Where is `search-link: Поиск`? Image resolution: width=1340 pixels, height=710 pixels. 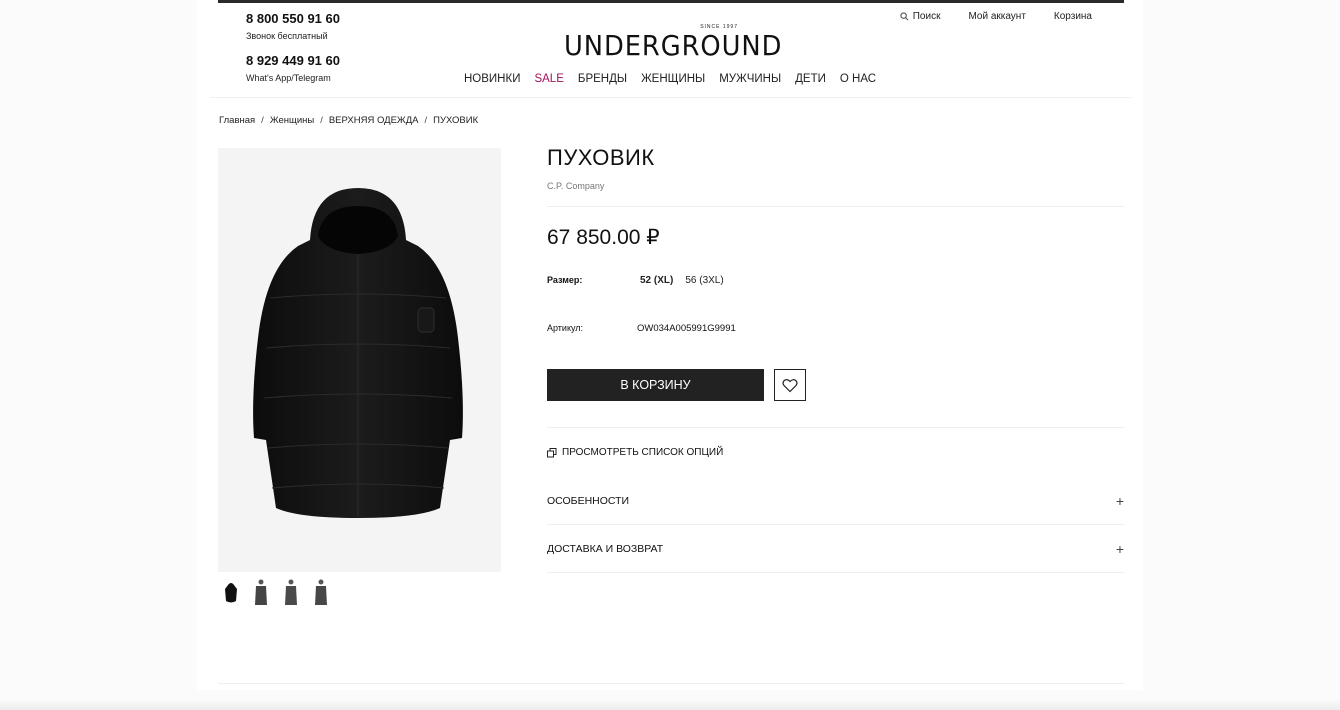
search-link: Поиск is located at coordinates (920, 16).